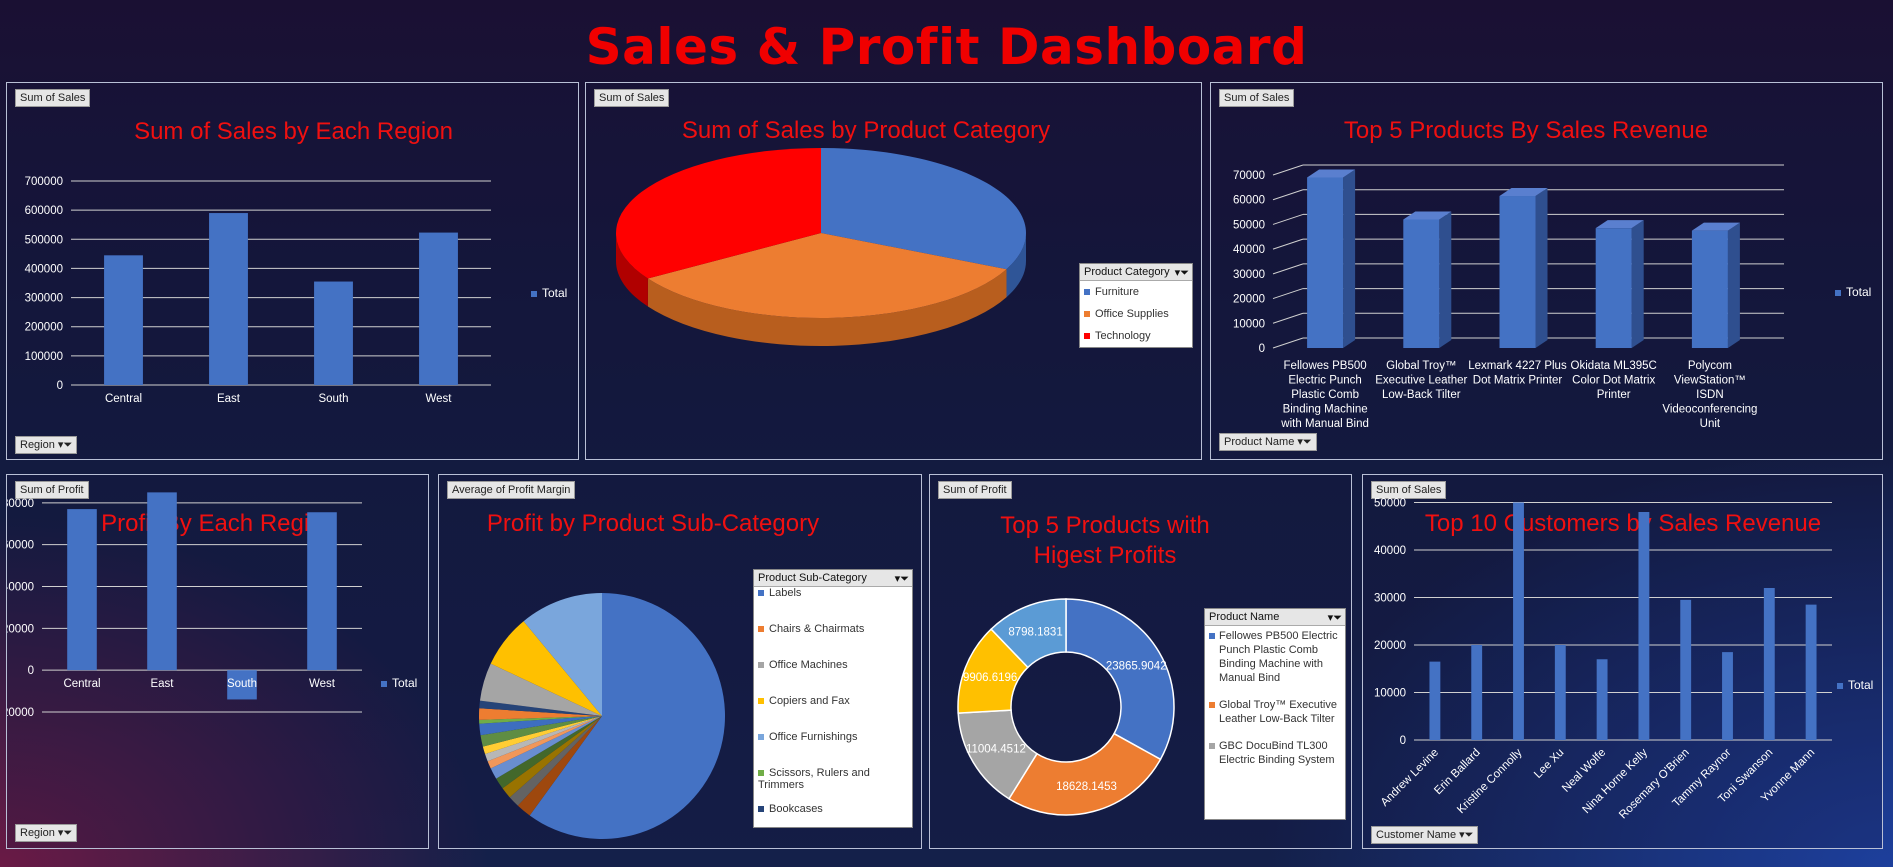 The image size is (1893, 867). I want to click on x-tick-label: with Manual Bind, so click(1324, 424).